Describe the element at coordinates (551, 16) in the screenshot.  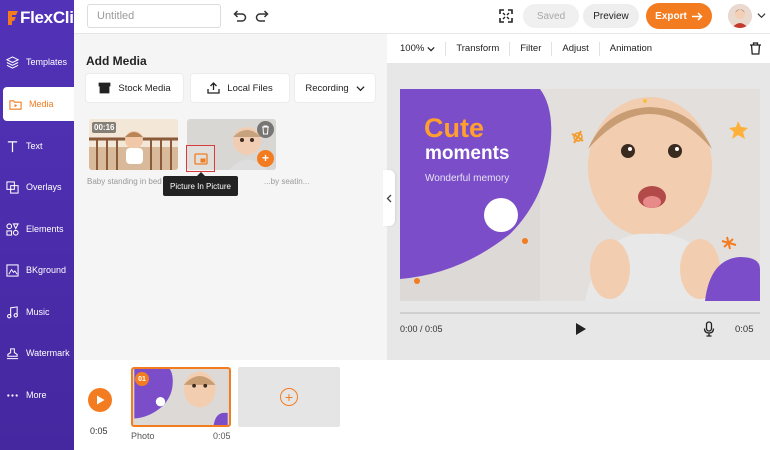
I see `saved-button: Saved` at that location.